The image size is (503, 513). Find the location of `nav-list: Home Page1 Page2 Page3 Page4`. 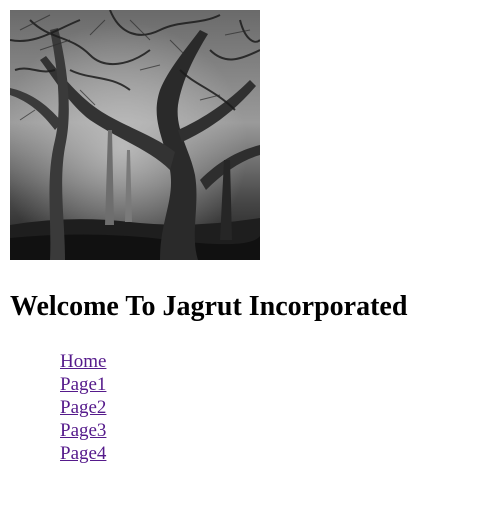

nav-list: Home Page1 Page2 Page3 Page4 is located at coordinates (83, 407).